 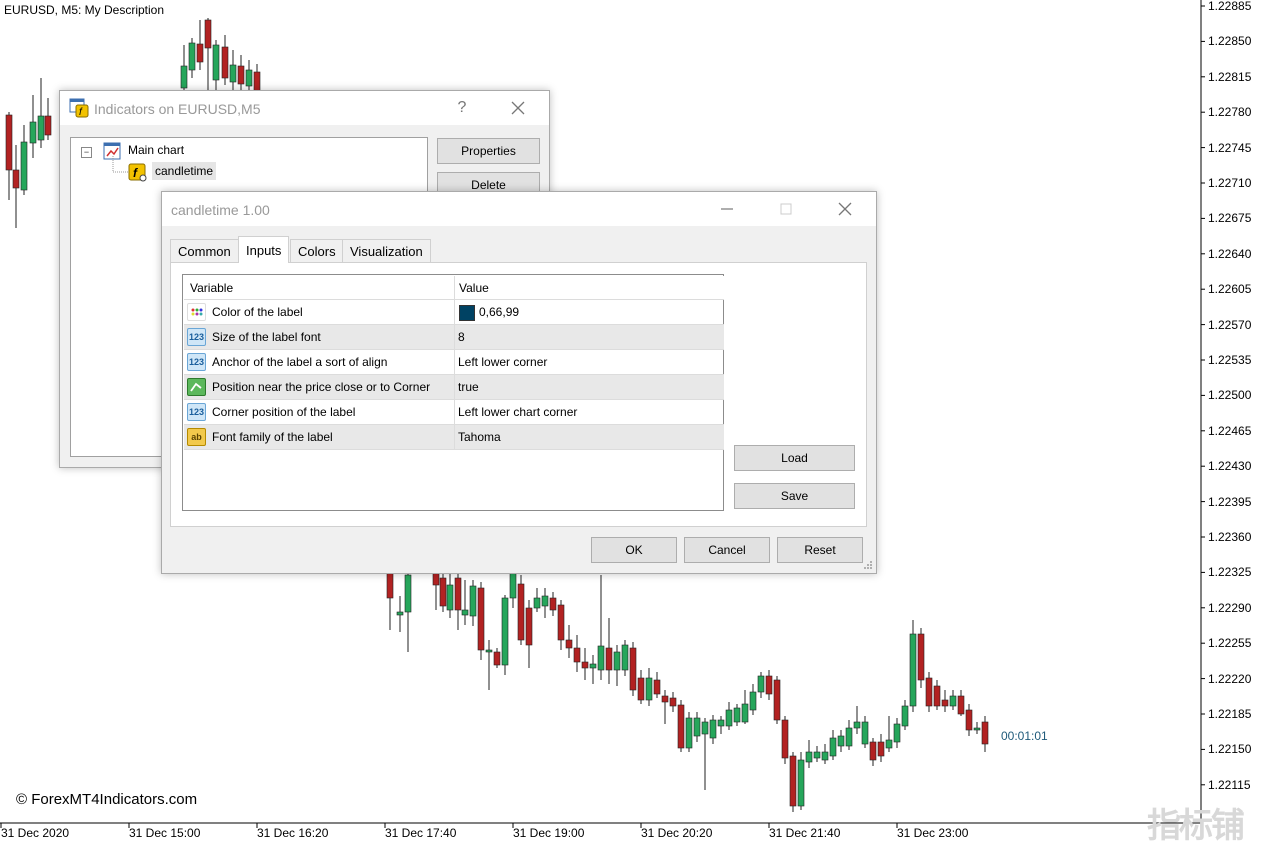 What do you see at coordinates (1230, 253) in the screenshot?
I see `price-axis-label: 1.22640` at bounding box center [1230, 253].